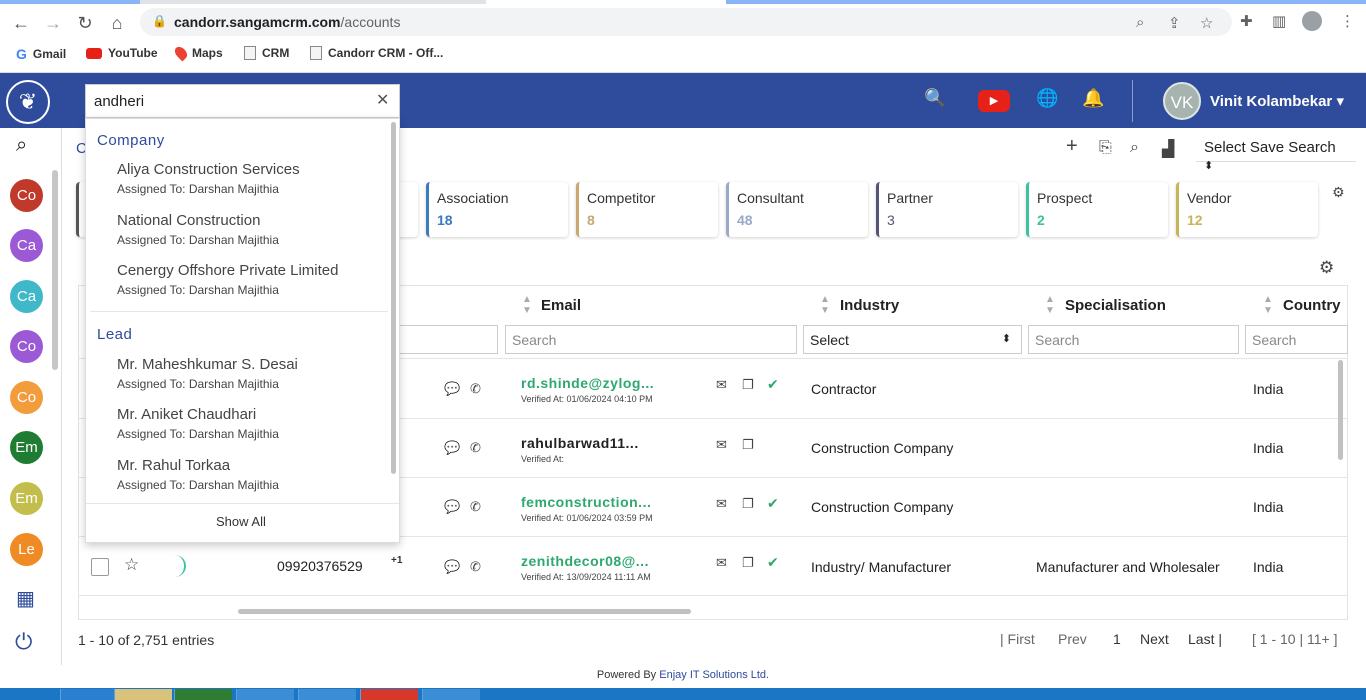 Image resolution: width=1366 pixels, height=700 pixels. Describe the element at coordinates (647, 209) in the screenshot. I see `card-competitor: Competitor 8` at that location.